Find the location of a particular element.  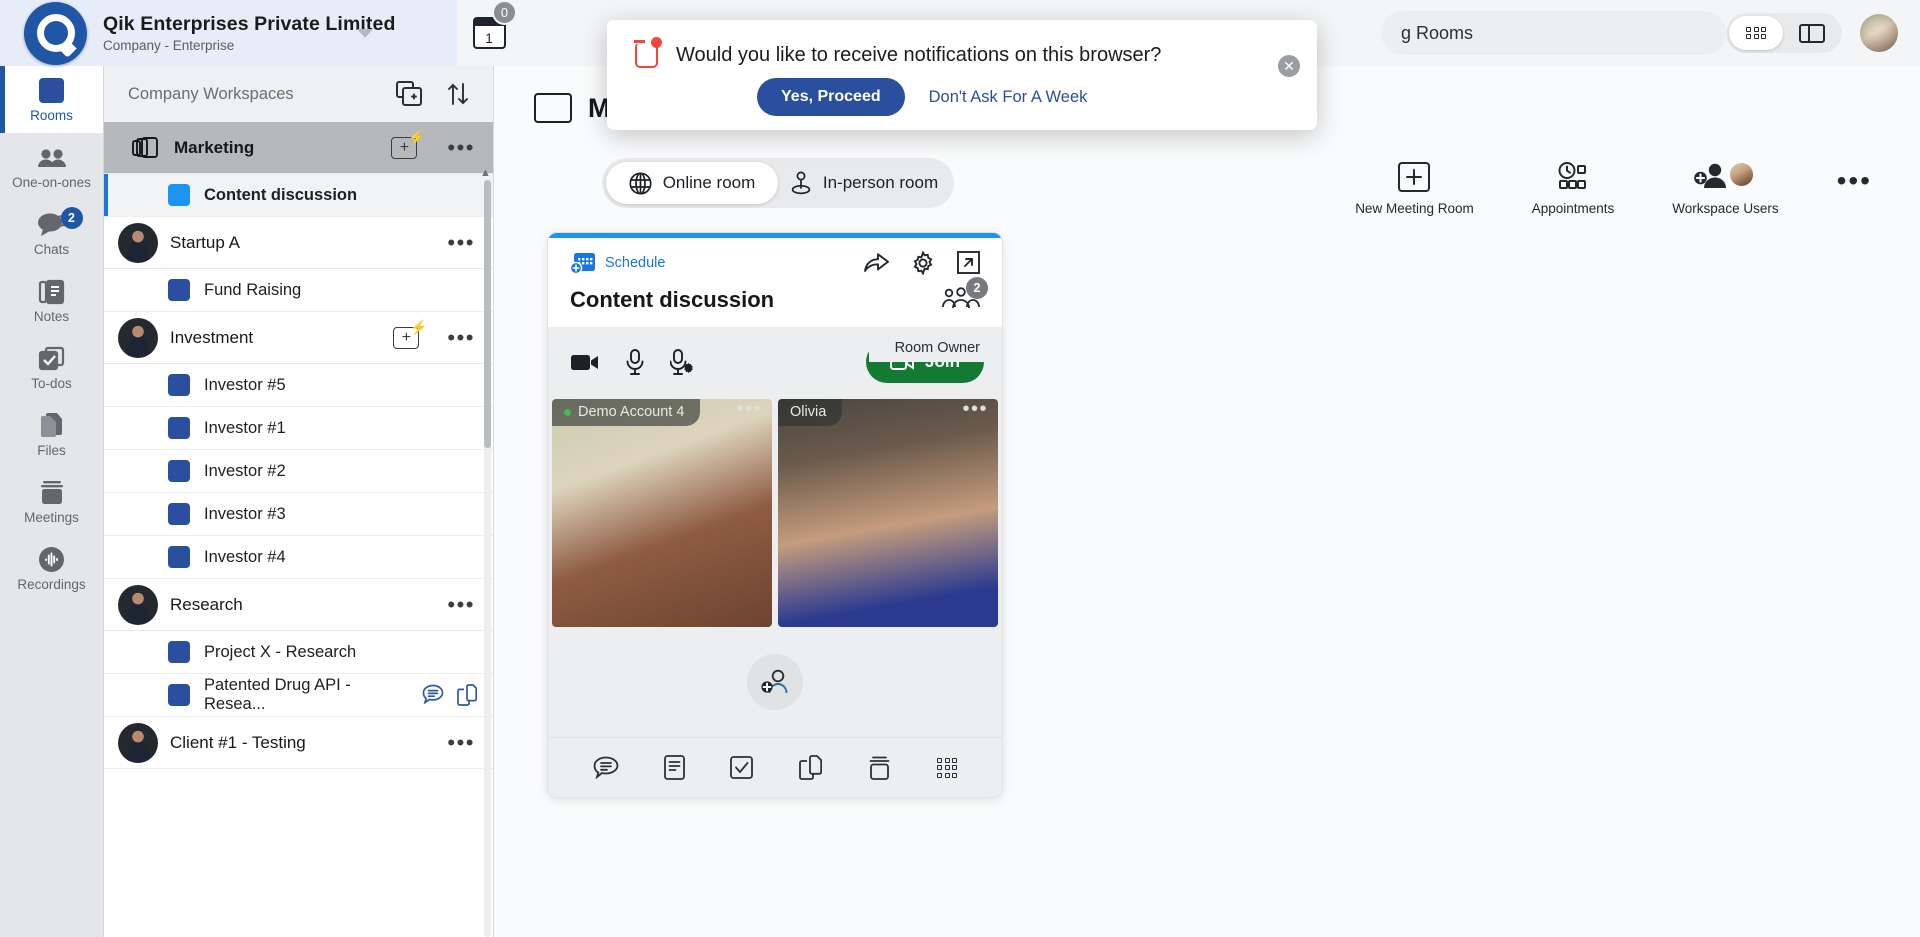

notes-icon is located at coordinates (674, 767).